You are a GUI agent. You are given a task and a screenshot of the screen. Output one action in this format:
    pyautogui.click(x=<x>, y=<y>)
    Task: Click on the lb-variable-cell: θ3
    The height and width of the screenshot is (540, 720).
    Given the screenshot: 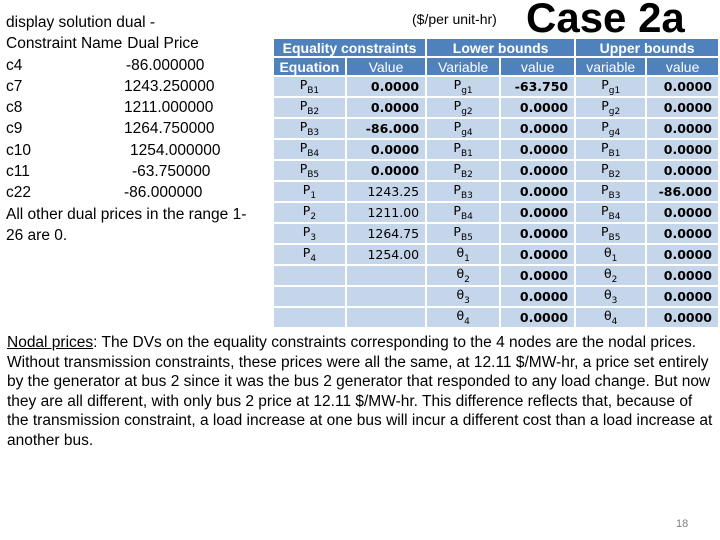 What is the action you would take?
    pyautogui.click(x=463, y=296)
    